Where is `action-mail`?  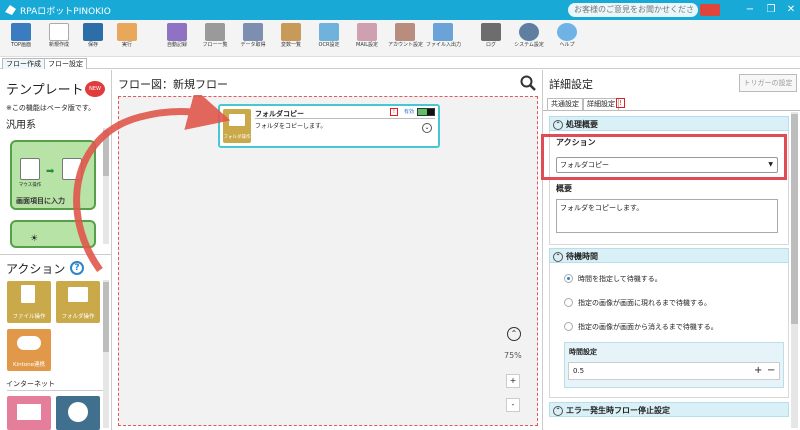
action-mail is located at coordinates (29, 413).